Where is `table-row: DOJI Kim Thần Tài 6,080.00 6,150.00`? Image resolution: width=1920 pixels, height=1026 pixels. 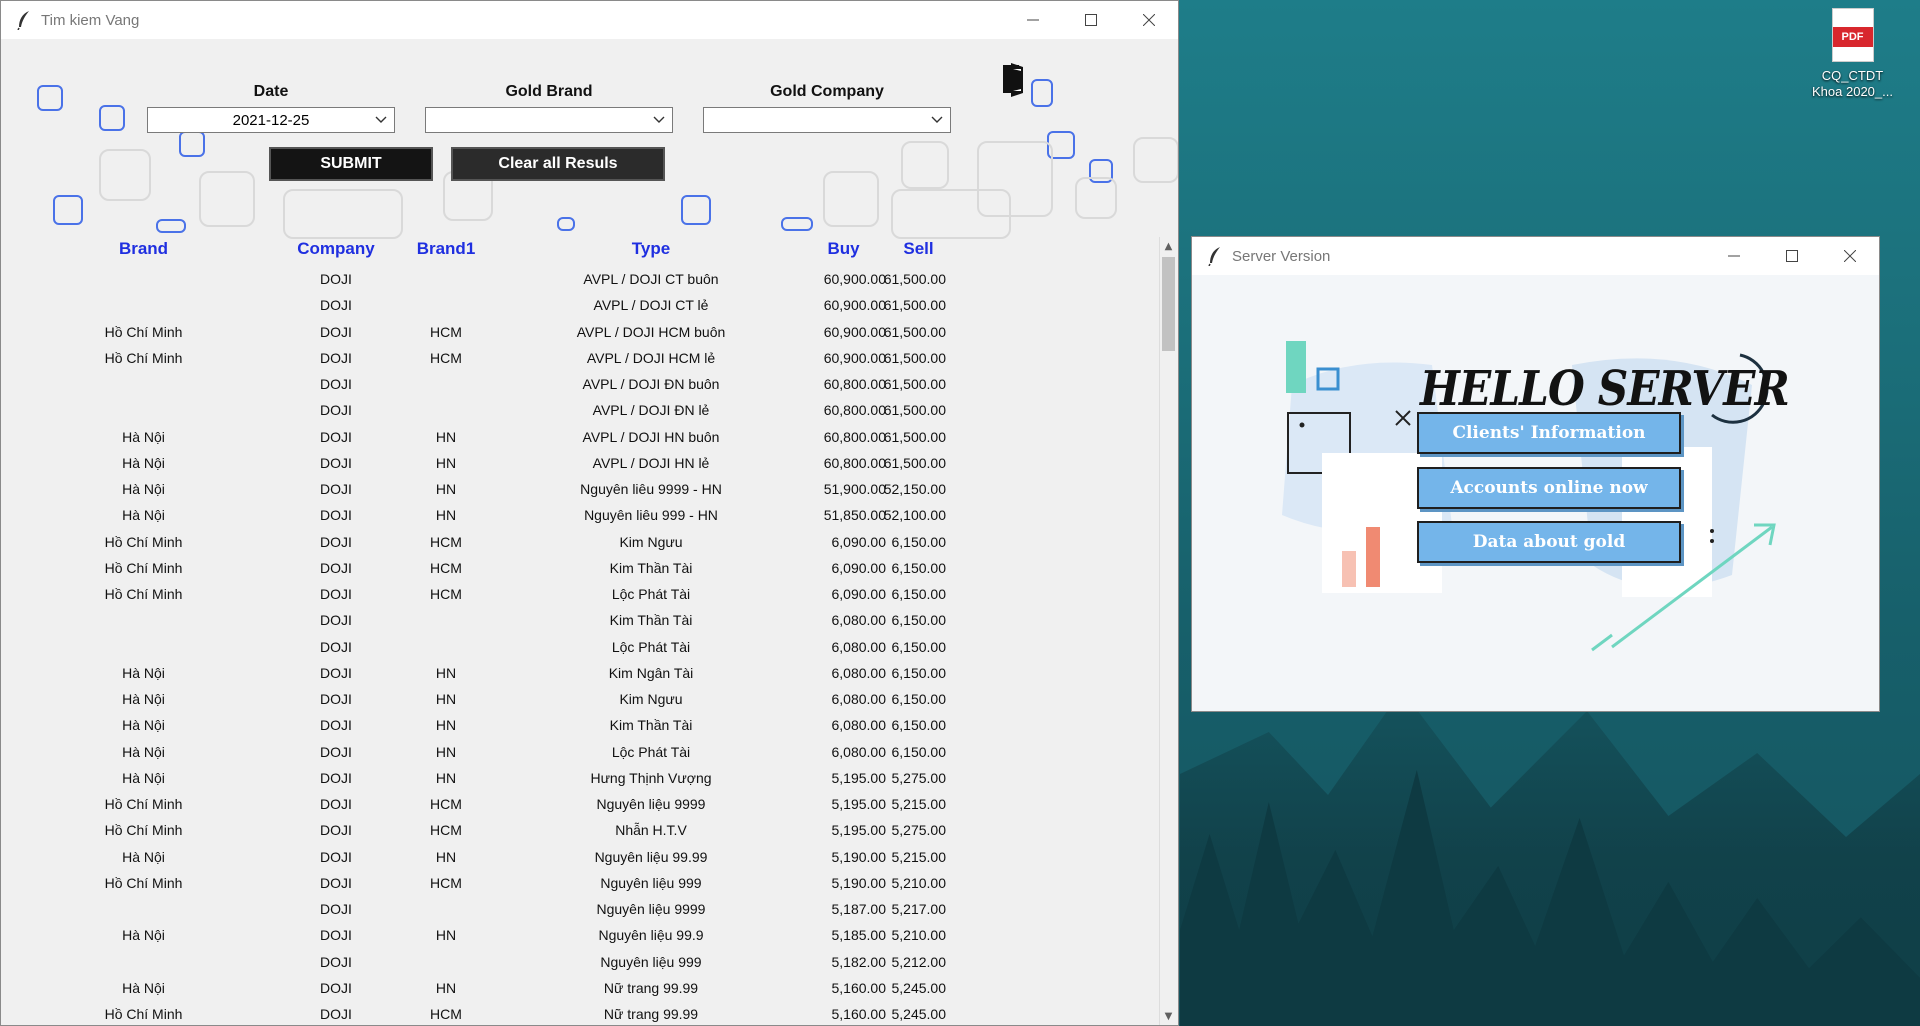 table-row: DOJI Kim Thần Tài 6,080.00 6,150.00 is located at coordinates (576, 621).